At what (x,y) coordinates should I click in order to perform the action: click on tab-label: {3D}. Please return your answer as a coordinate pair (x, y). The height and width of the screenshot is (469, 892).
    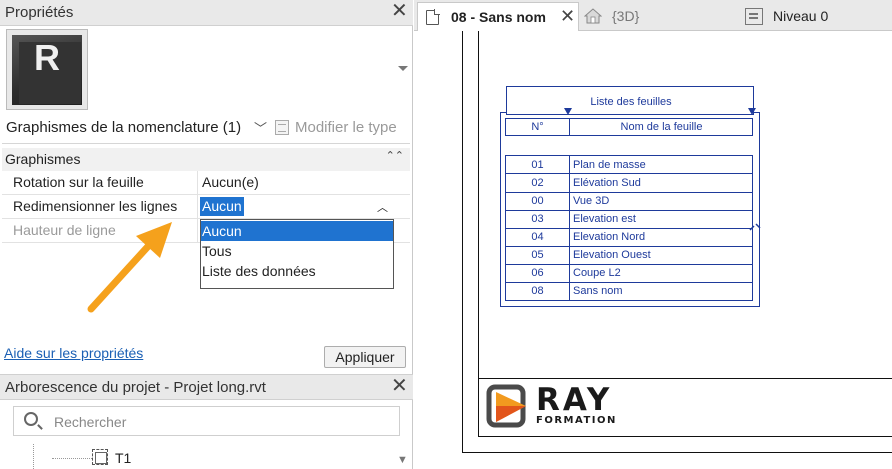
    Looking at the image, I should click on (626, 16).